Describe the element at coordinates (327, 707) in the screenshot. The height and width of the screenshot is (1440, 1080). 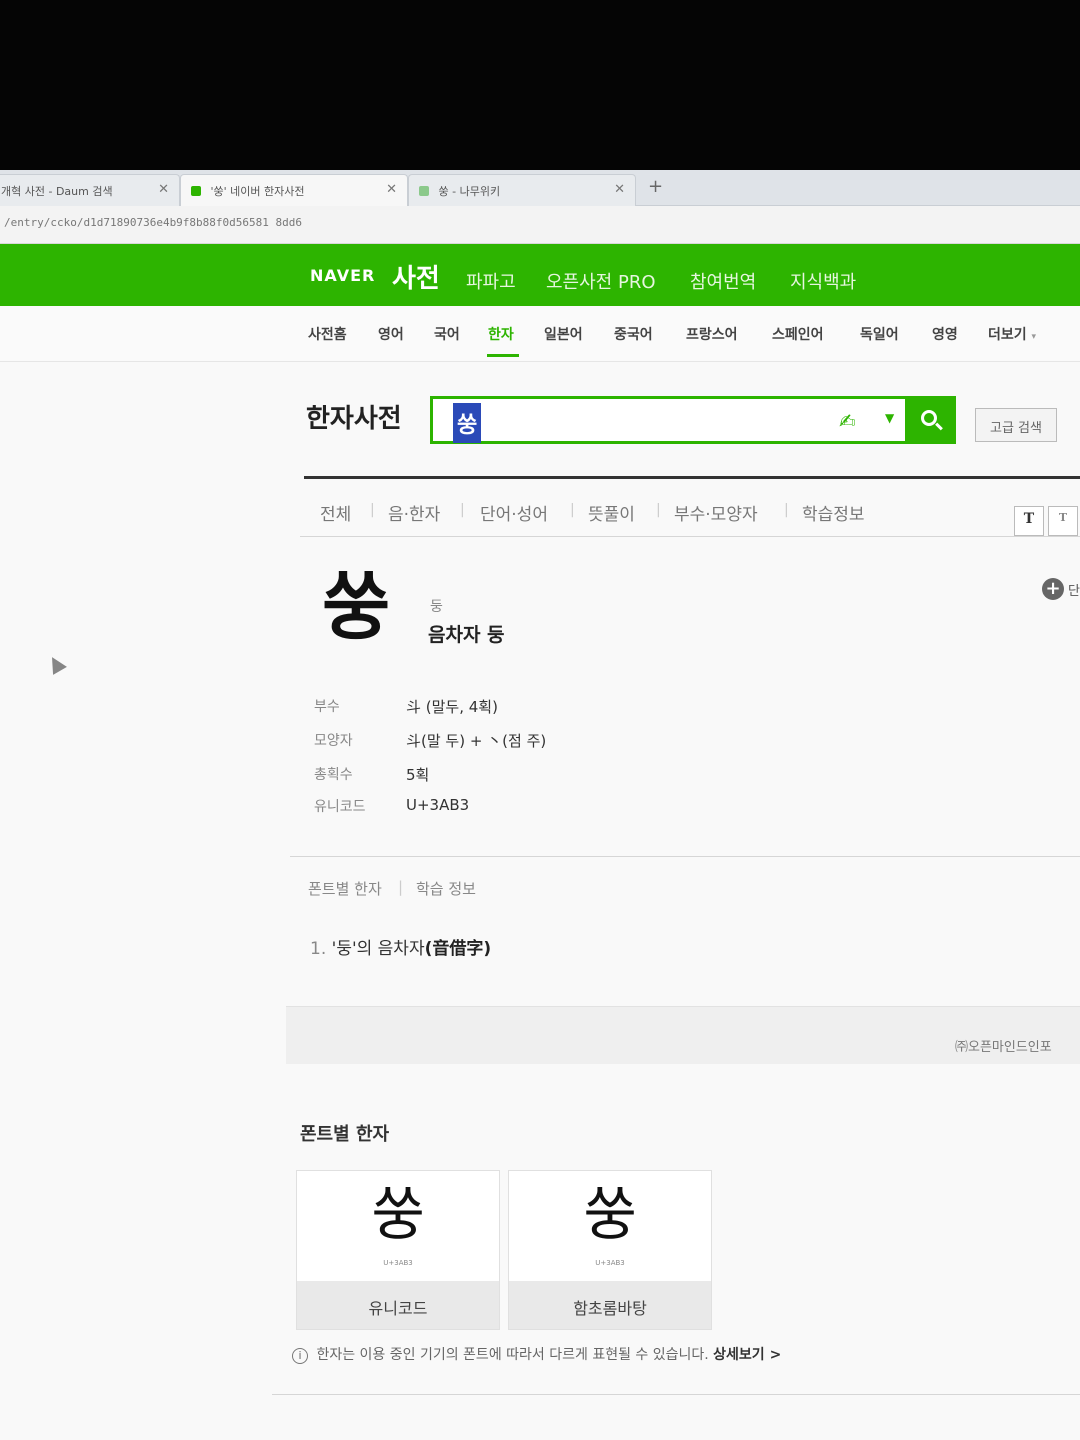
I see `info-label-radical: 부수` at that location.